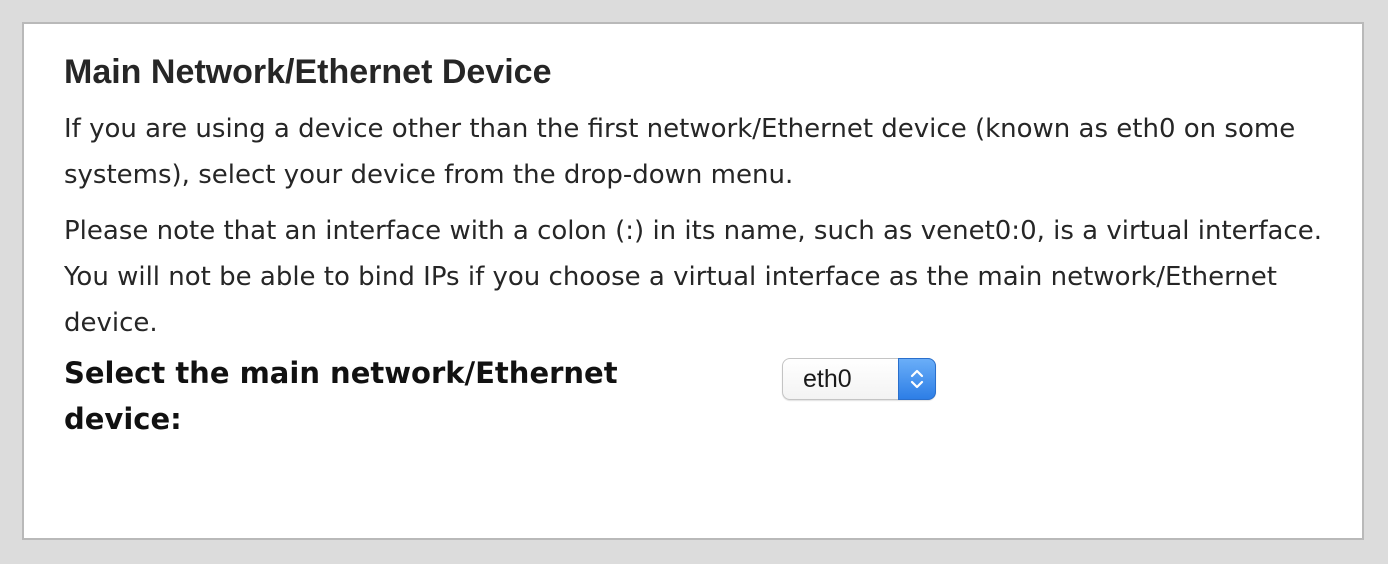 This screenshot has height=564, width=1388. I want to click on chevron-up-down-icon, so click(917, 379).